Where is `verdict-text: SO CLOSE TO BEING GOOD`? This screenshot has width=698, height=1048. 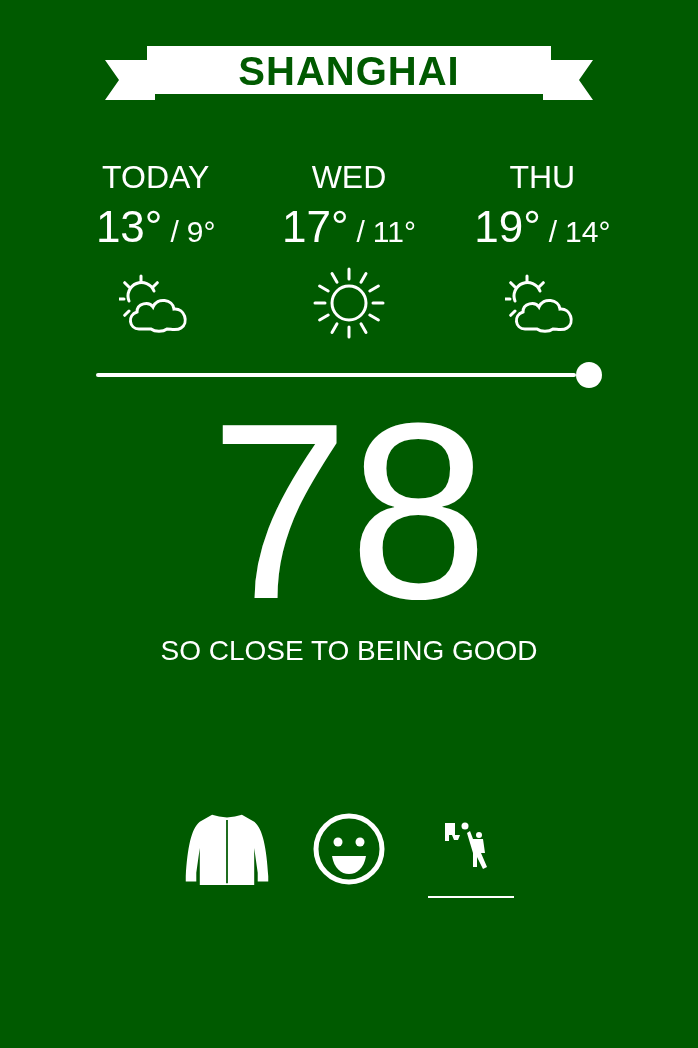
verdict-text: SO CLOSE TO BEING GOOD is located at coordinates (349, 651).